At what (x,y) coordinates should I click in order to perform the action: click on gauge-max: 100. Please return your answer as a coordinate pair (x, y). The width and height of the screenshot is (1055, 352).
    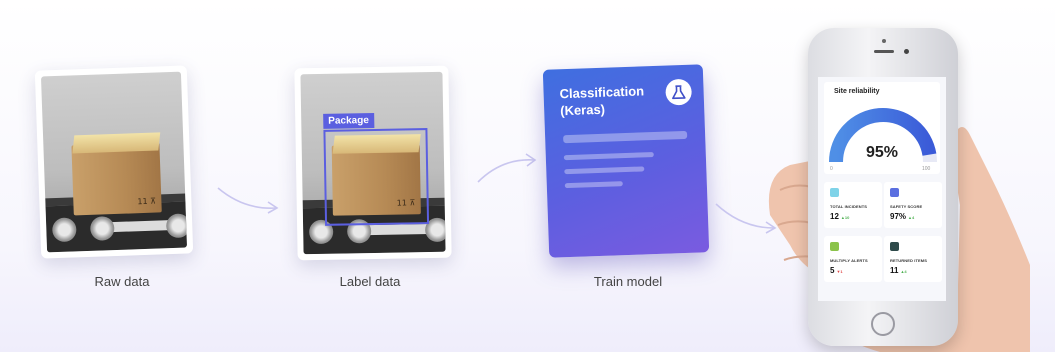
    Looking at the image, I should click on (926, 169).